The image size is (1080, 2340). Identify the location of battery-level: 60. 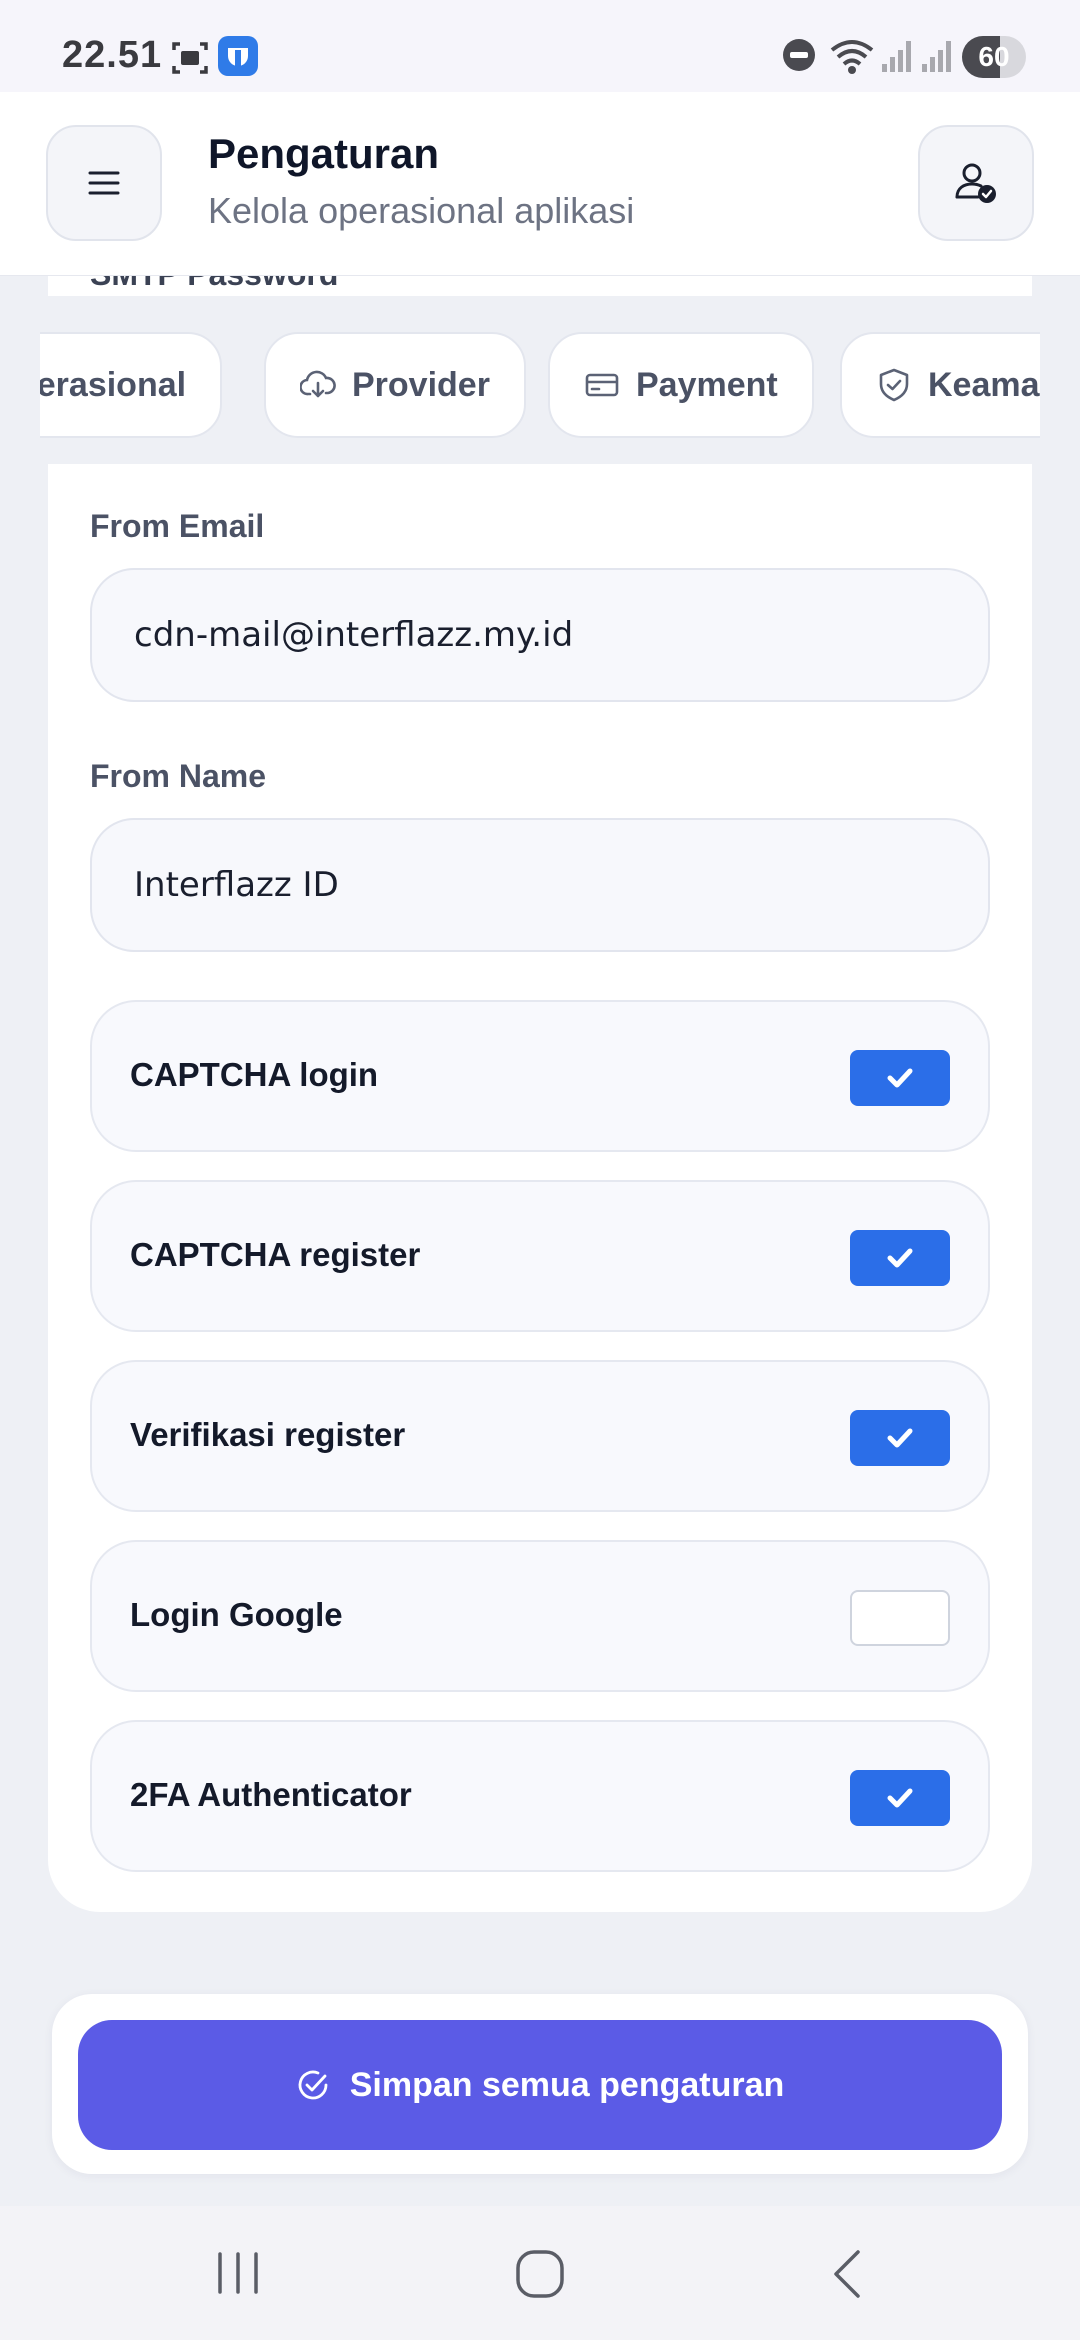
(994, 56).